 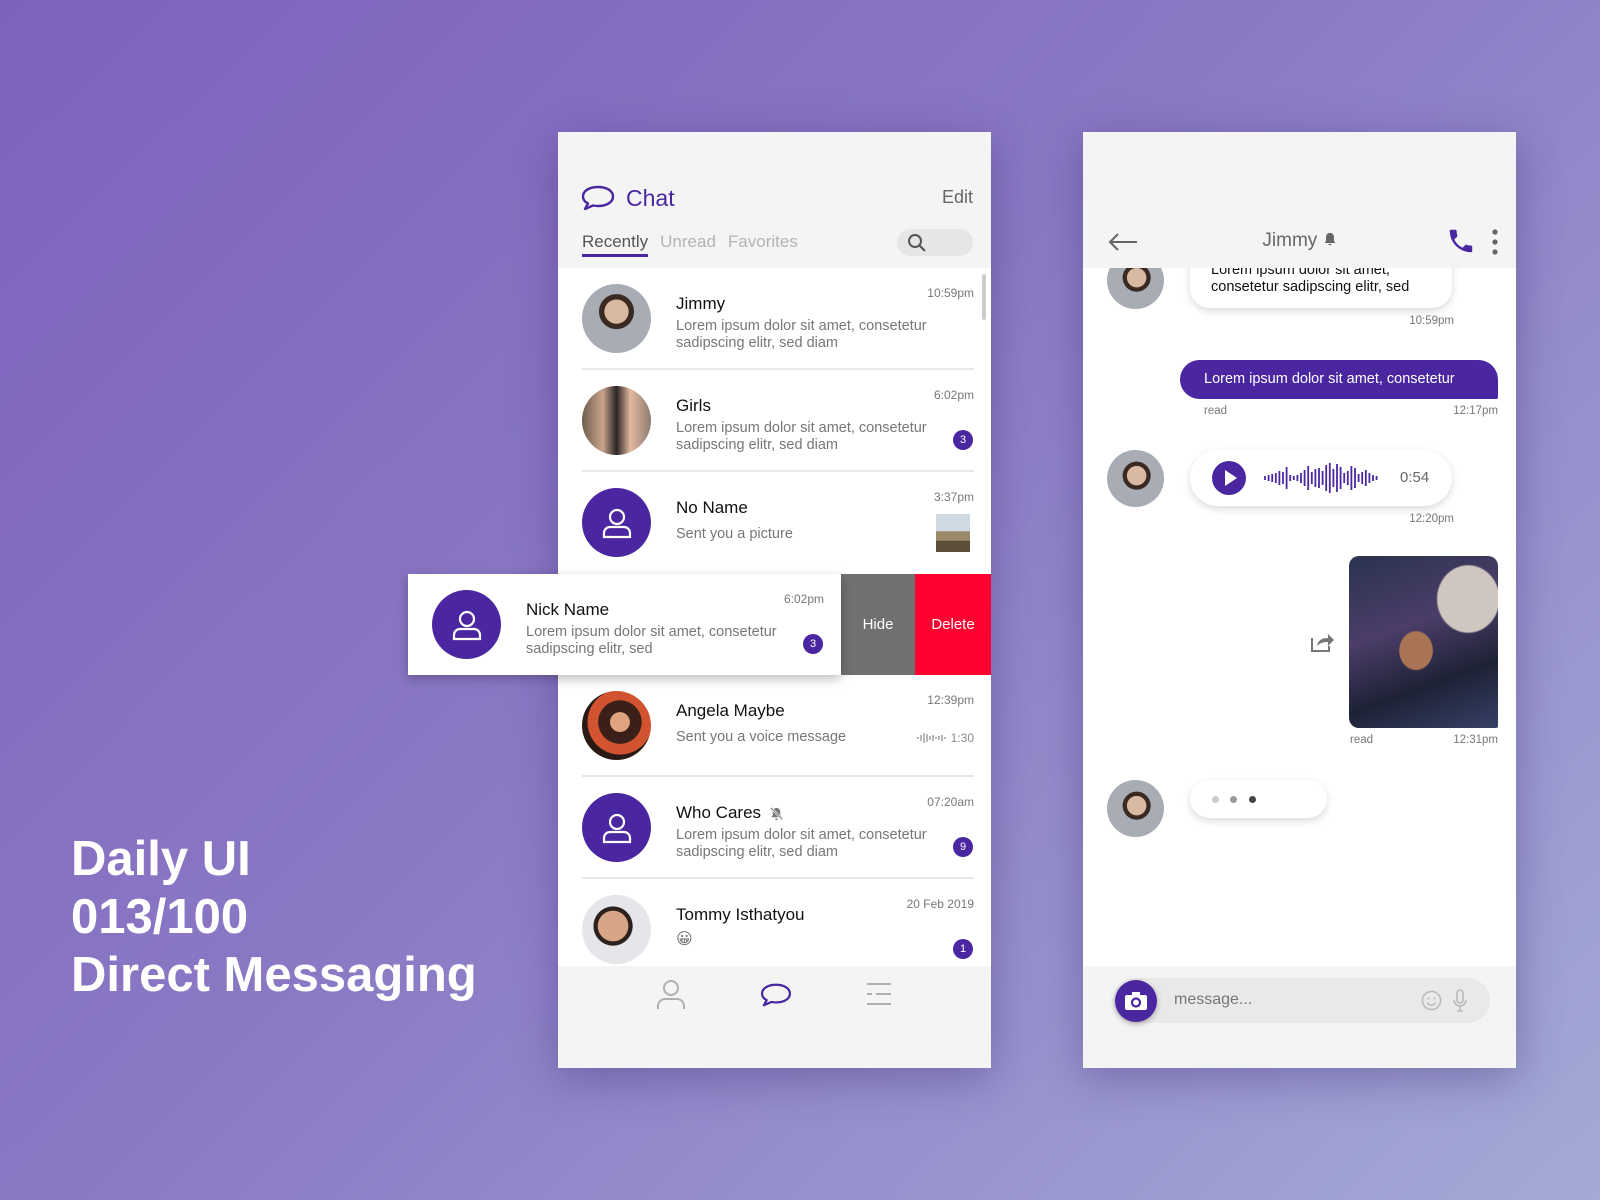 What do you see at coordinates (763, 244) in the screenshot?
I see `tab-favorites: Favorites` at bounding box center [763, 244].